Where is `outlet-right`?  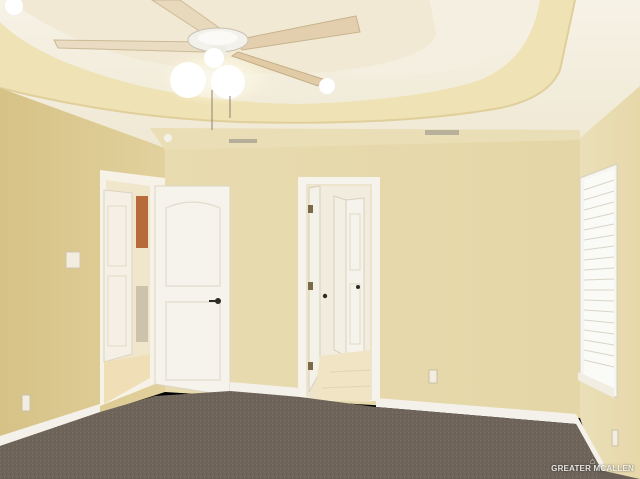
outlet-right is located at coordinates (615, 438).